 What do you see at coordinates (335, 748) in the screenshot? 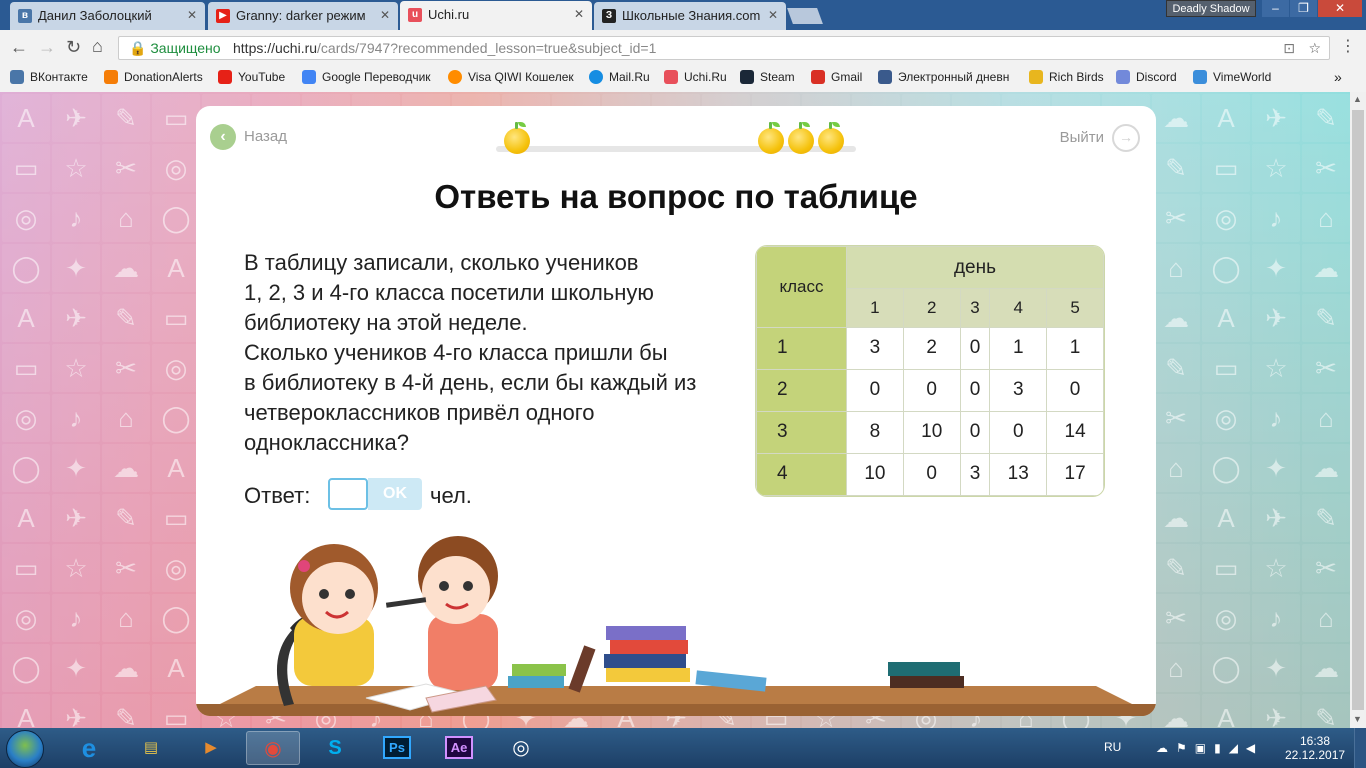
I see `skype-icon: S` at bounding box center [335, 748].